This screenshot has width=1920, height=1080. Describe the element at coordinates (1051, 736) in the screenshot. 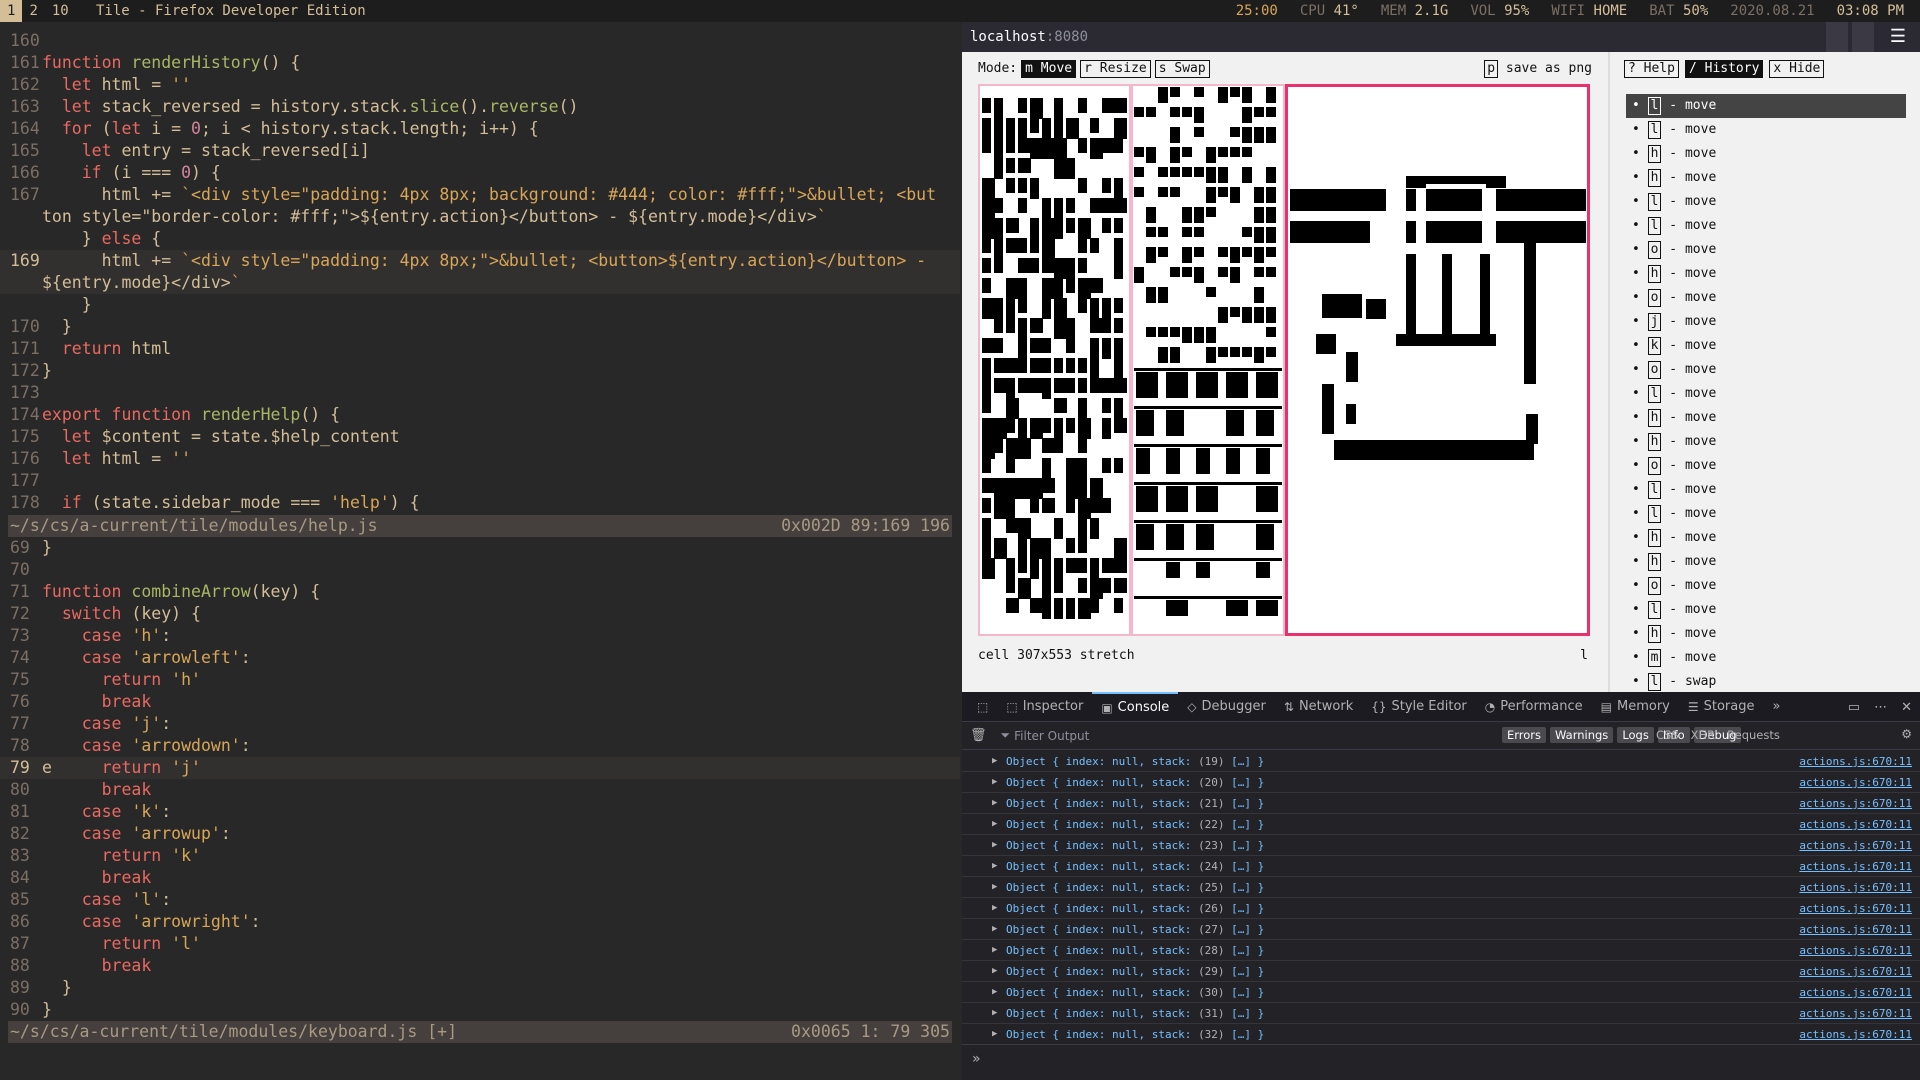

I see `filter-input: Filter Output` at that location.